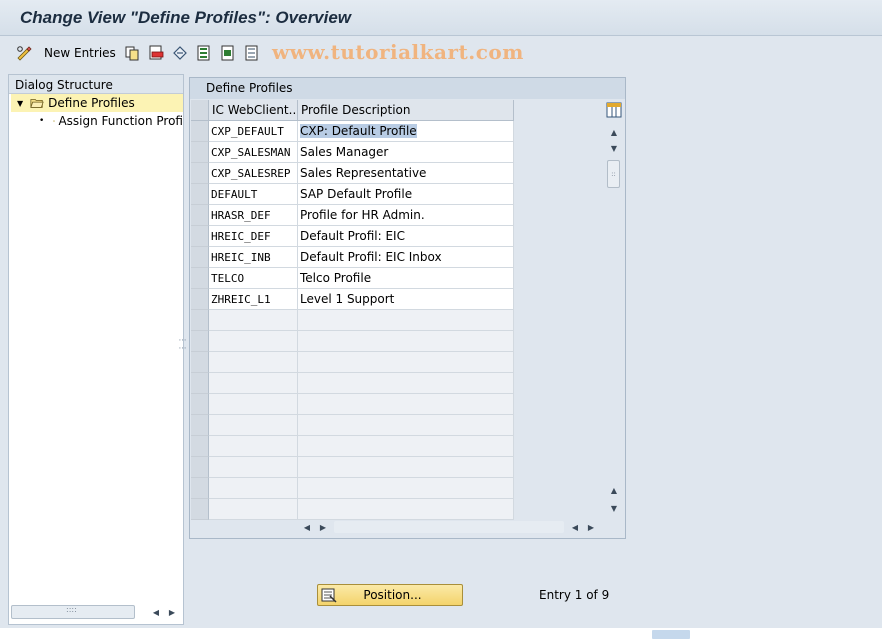  I want to click on scroll-up-icon: ▲, so click(614, 132).